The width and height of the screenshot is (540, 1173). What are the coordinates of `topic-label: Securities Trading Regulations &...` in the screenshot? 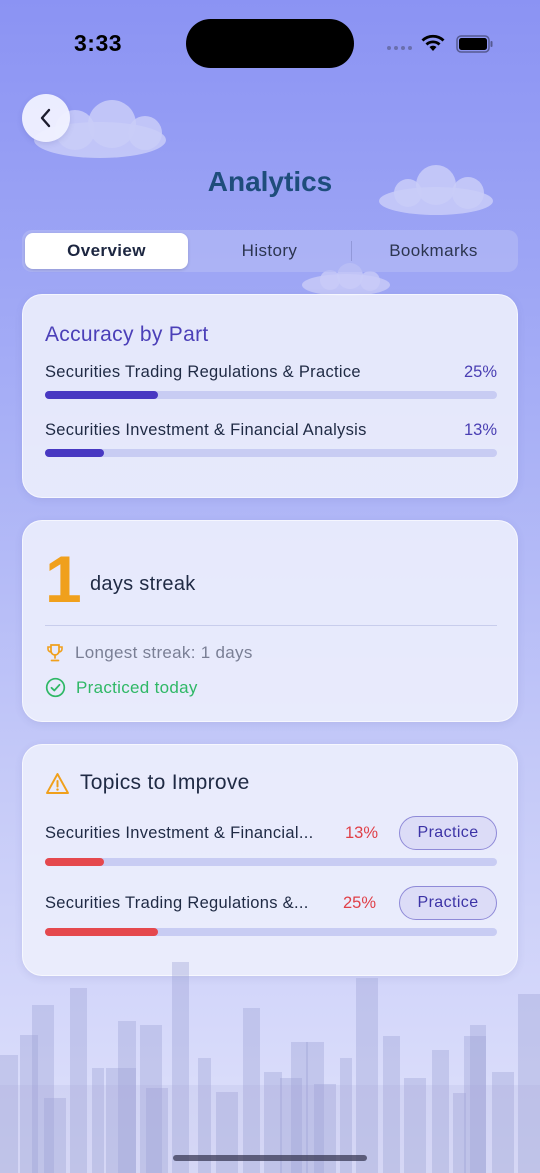 It's located at (177, 903).